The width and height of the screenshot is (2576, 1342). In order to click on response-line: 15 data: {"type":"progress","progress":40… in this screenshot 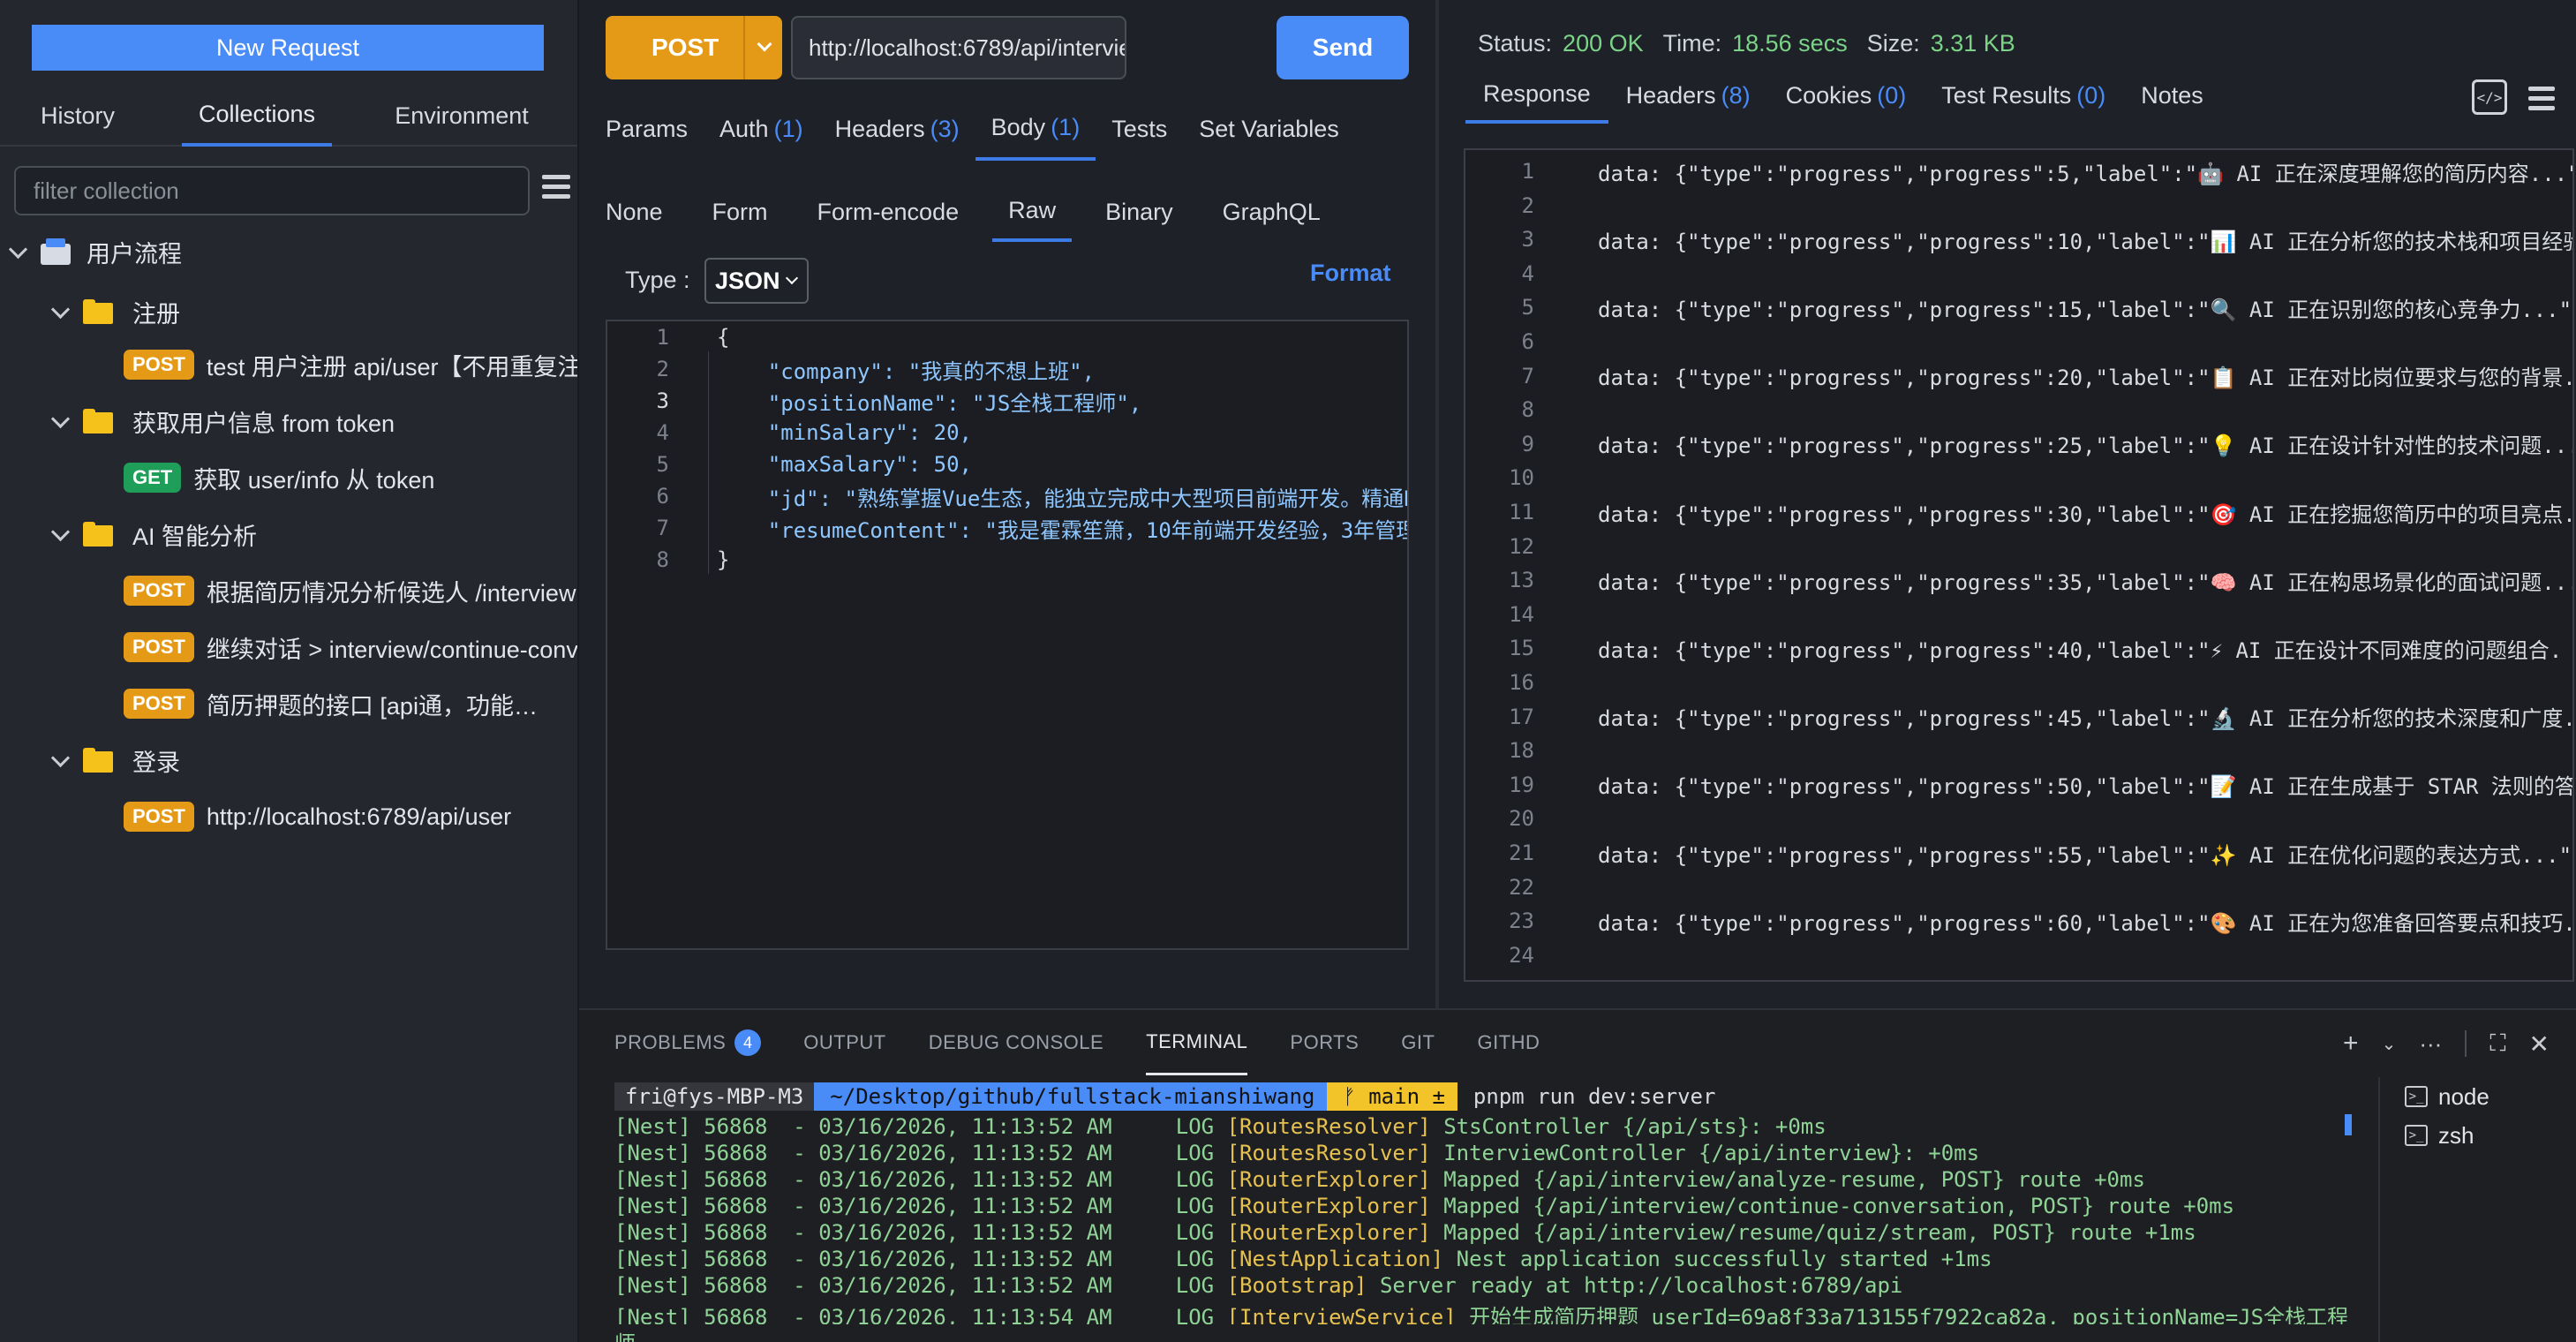, I will do `click(2036, 649)`.